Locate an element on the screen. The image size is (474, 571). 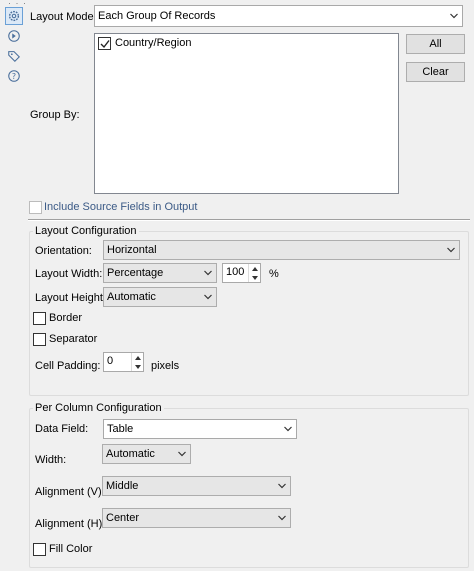
layout-mode-value: Each Group Of Records is located at coordinates (157, 16).